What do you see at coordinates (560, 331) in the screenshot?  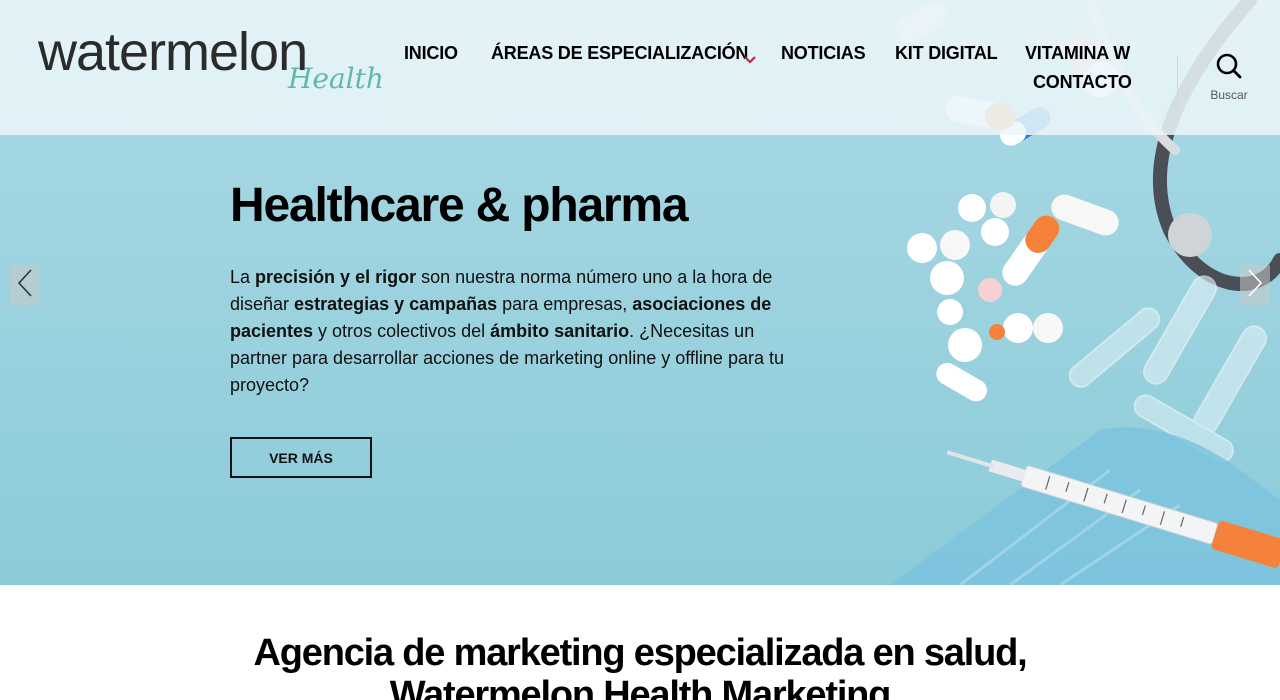 I see `hero-paragraph-emphasis: ámbito sanitario` at bounding box center [560, 331].